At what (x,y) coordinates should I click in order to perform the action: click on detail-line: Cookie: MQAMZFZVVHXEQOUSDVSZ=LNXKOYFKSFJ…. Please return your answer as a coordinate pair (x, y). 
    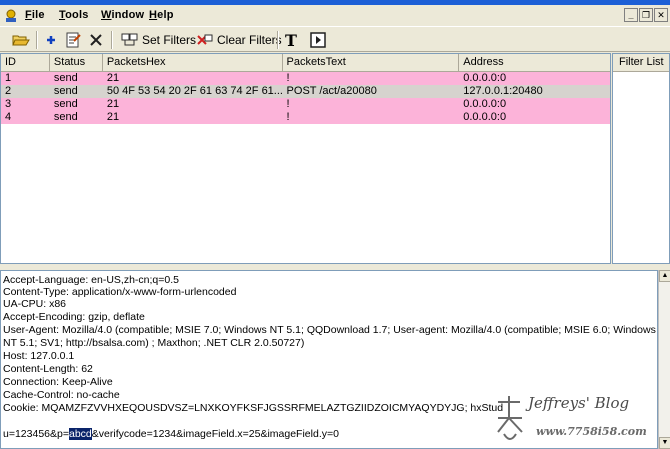
    Looking at the image, I should click on (253, 408).